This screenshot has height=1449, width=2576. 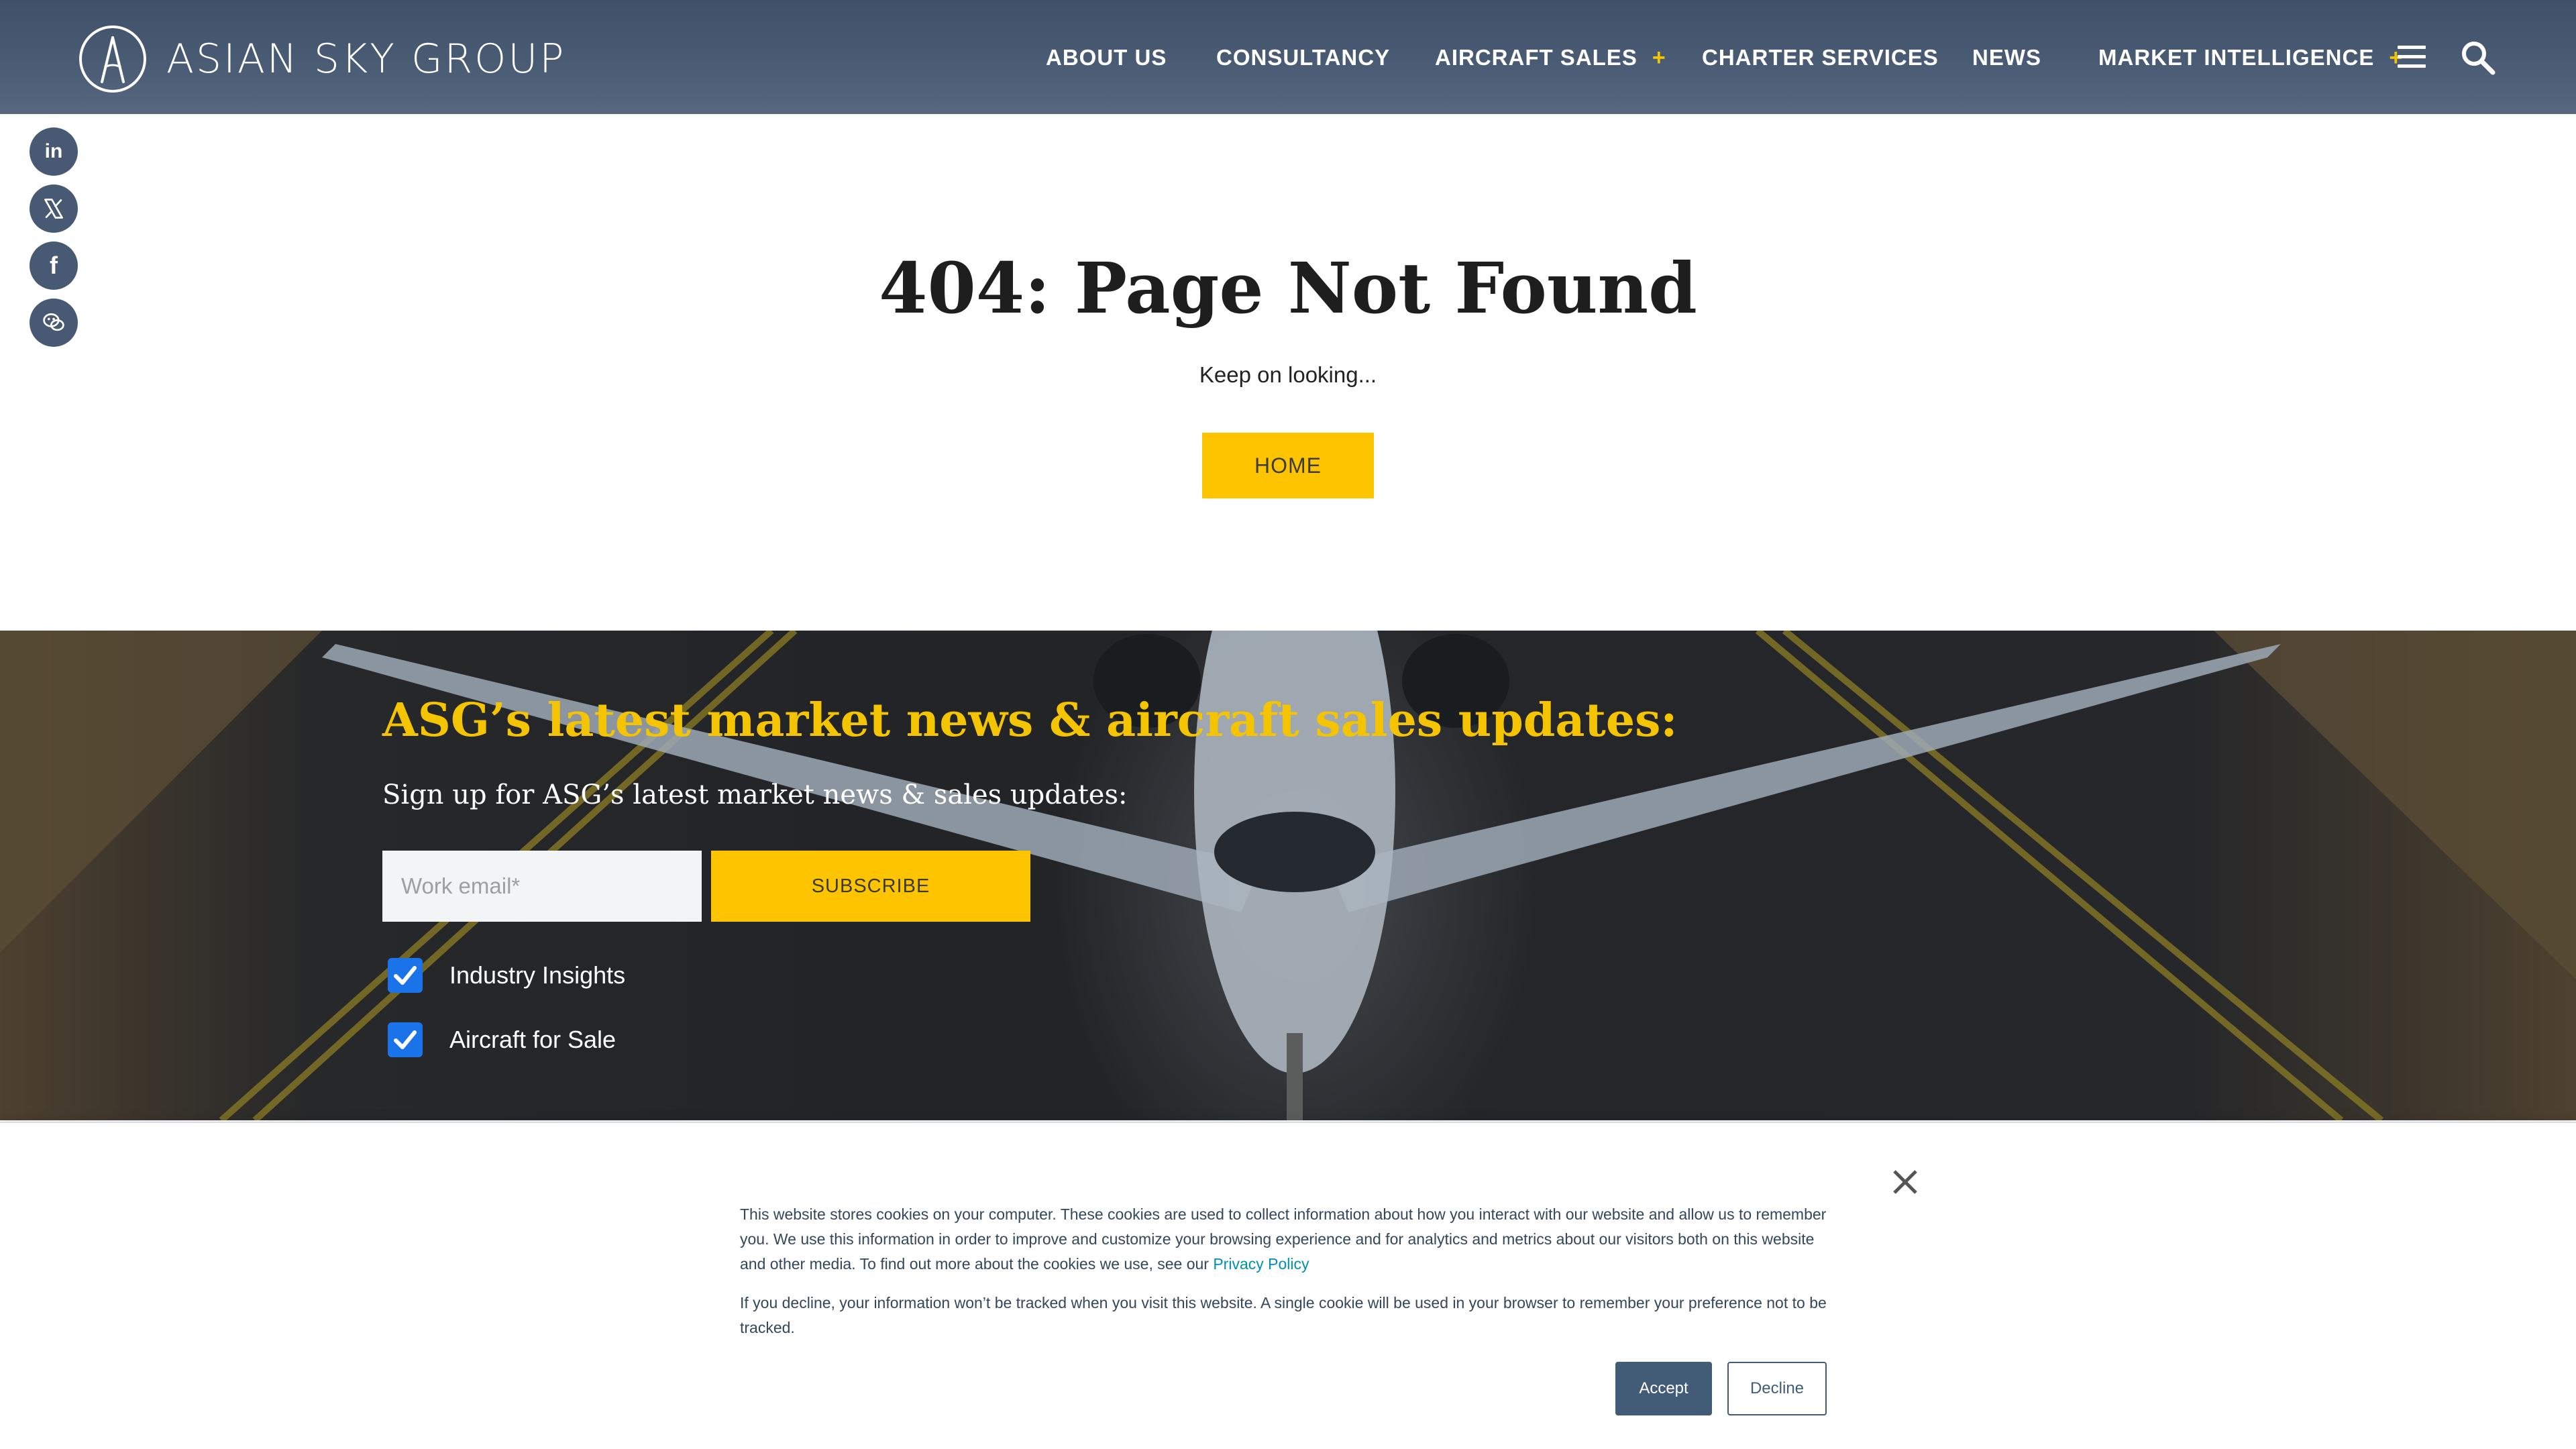 What do you see at coordinates (1820, 58) in the screenshot?
I see `nav-charter-services: CHARTER SERVICES` at bounding box center [1820, 58].